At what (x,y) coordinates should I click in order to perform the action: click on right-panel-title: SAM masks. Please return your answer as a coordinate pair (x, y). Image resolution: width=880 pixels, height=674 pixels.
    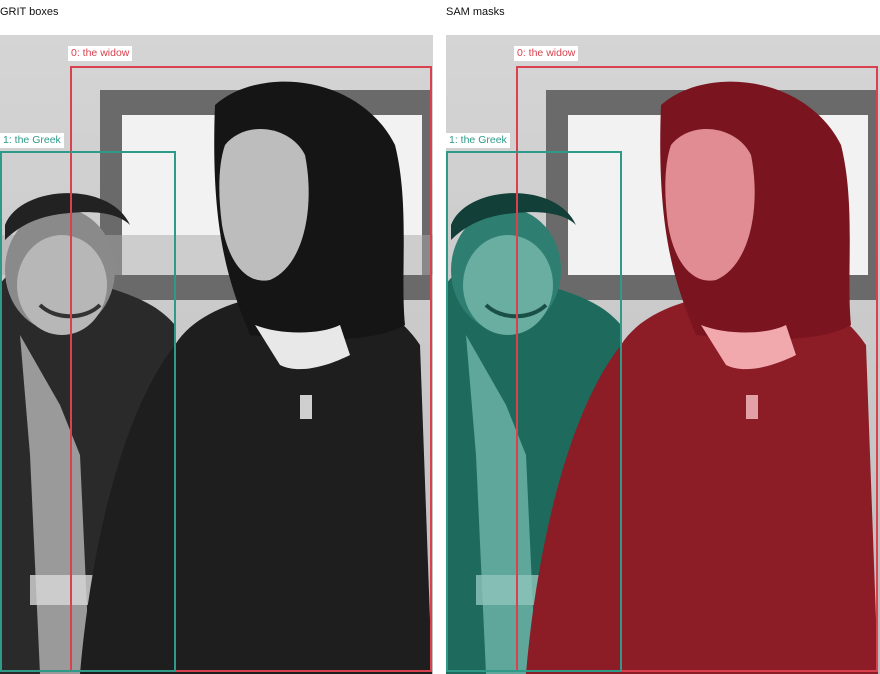
    Looking at the image, I should click on (475, 12).